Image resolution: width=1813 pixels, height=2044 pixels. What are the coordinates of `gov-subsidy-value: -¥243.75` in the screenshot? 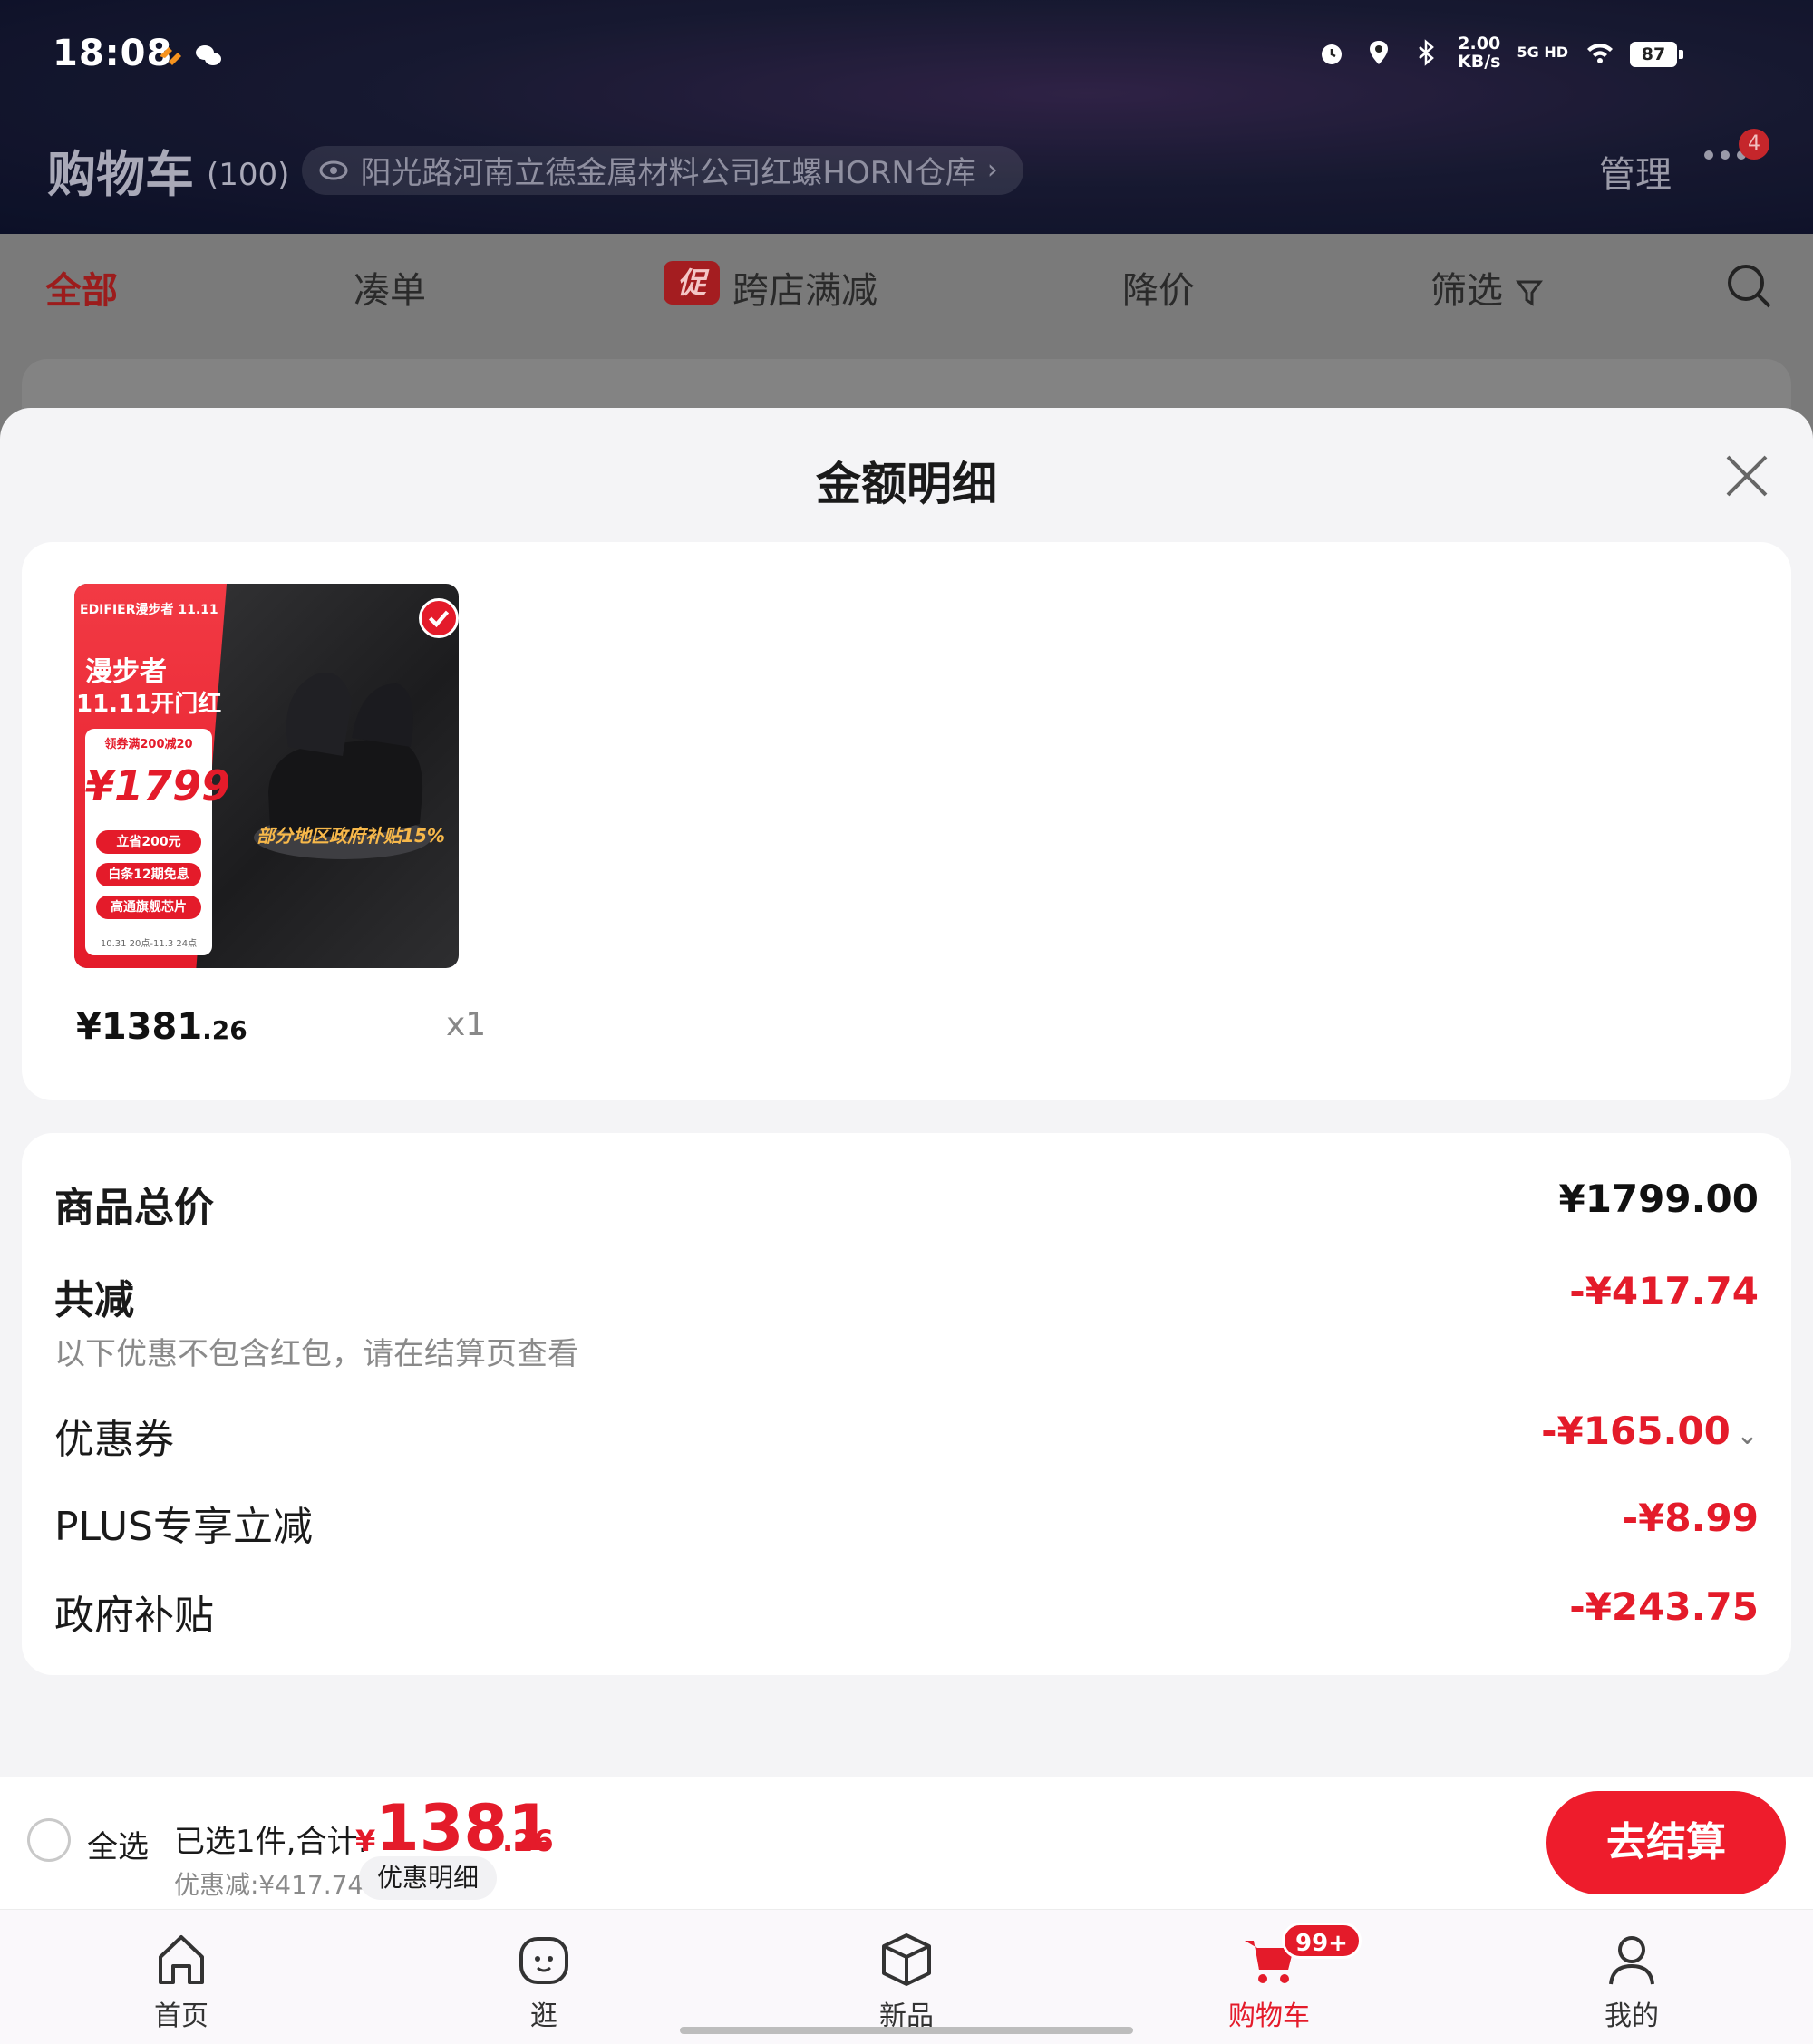 It's located at (1664, 1606).